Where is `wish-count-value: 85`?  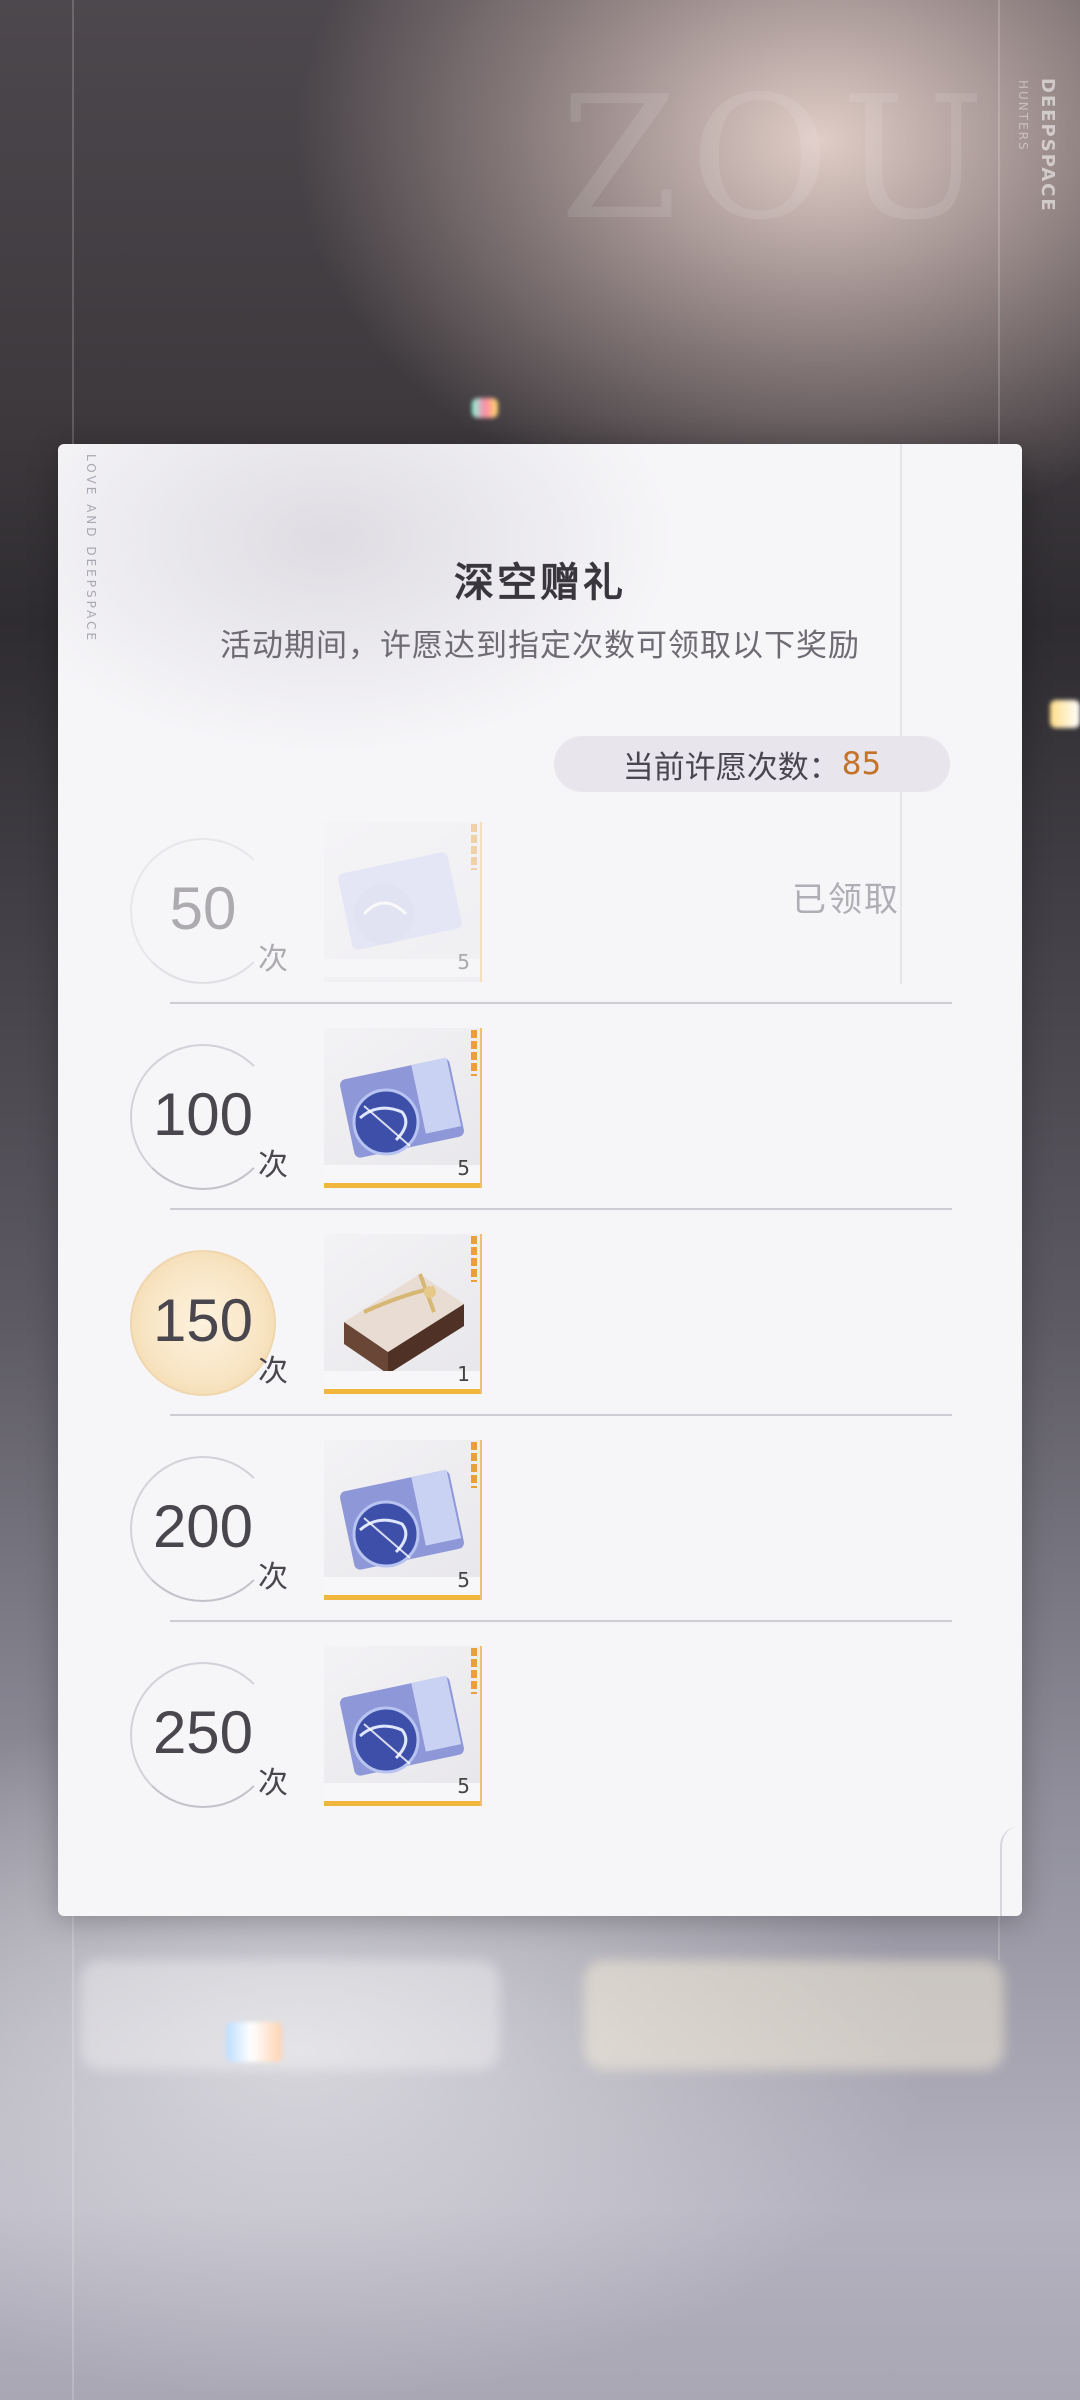 wish-count-value: 85 is located at coordinates (861, 764).